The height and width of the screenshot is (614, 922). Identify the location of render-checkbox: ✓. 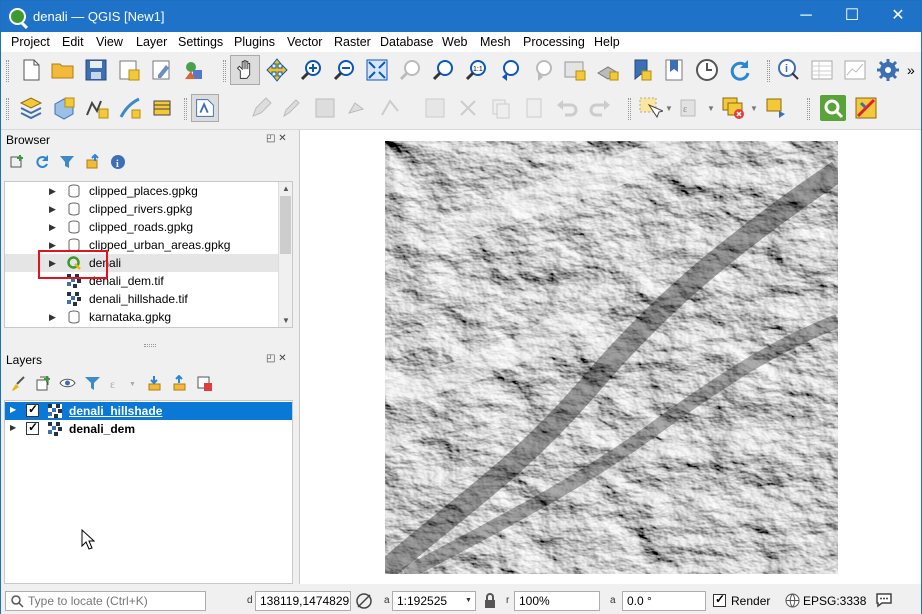
(719, 599).